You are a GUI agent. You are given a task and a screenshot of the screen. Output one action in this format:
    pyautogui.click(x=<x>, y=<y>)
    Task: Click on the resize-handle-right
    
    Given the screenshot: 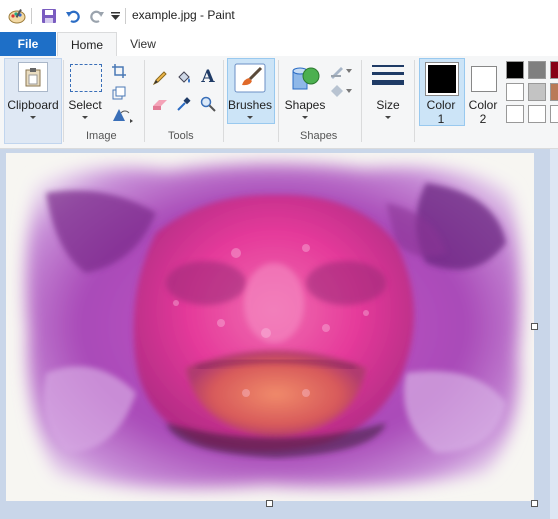 What is the action you would take?
    pyautogui.click(x=534, y=326)
    